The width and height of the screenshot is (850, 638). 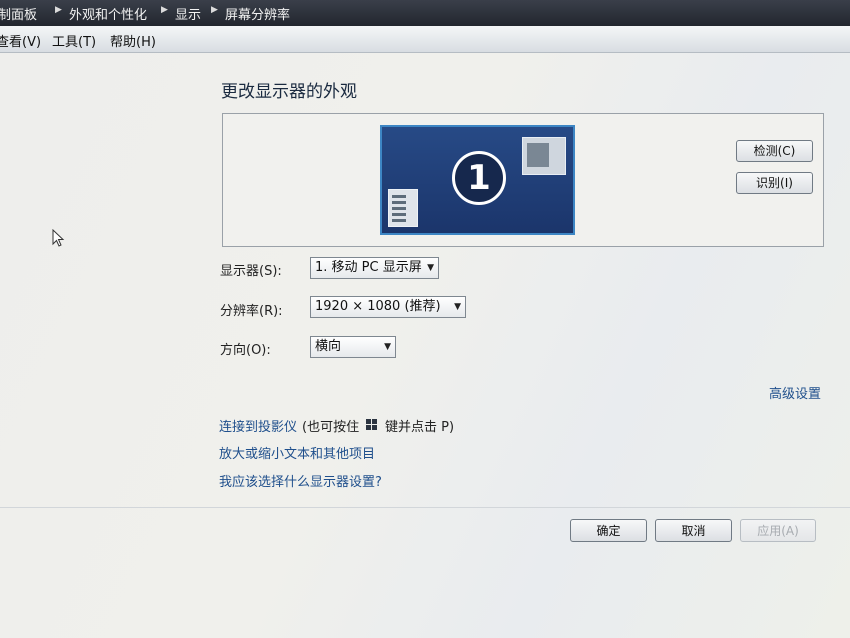 I want to click on breadcrumb-appearance: 外观和个性化, so click(x=108, y=13).